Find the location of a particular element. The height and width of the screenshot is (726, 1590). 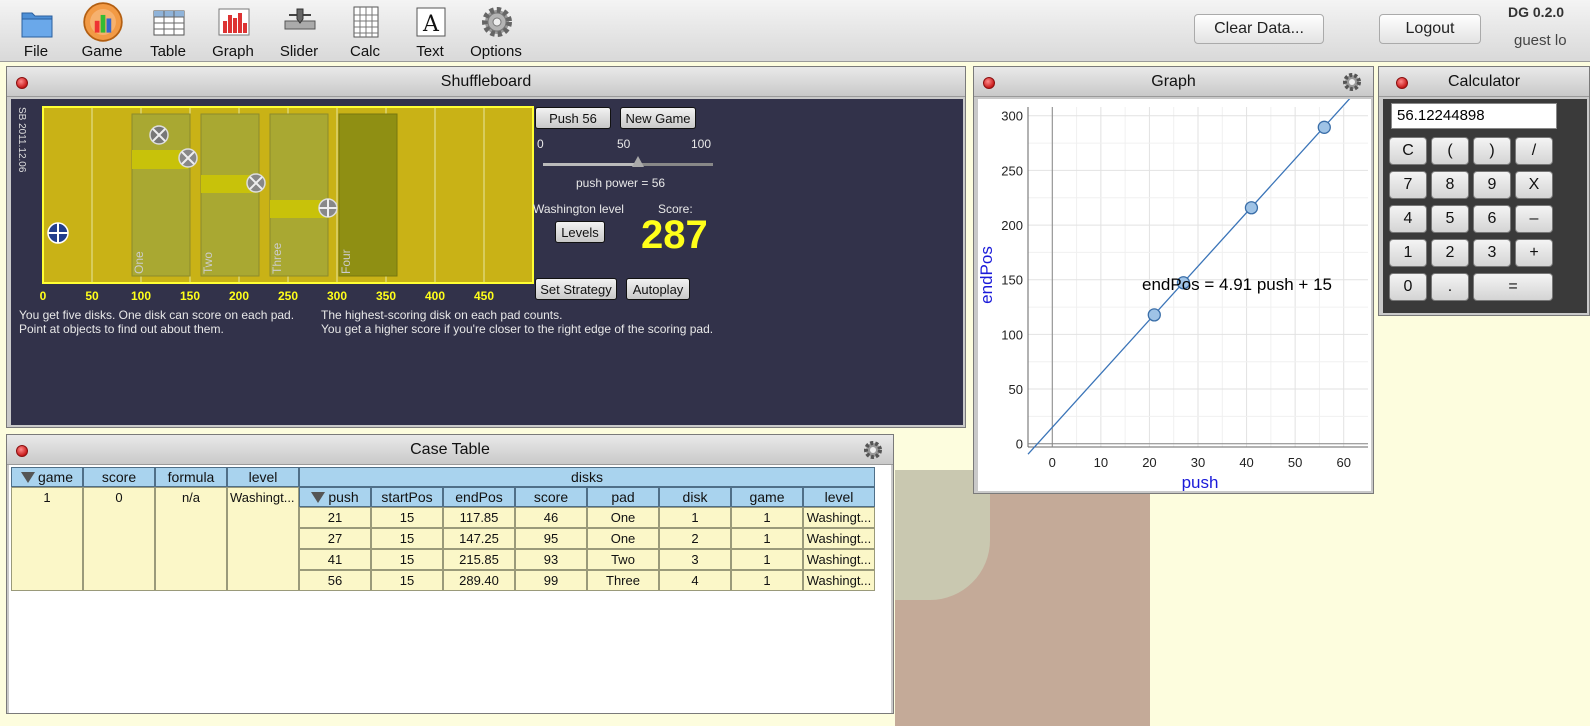

table-cell: 4 is located at coordinates (695, 580).